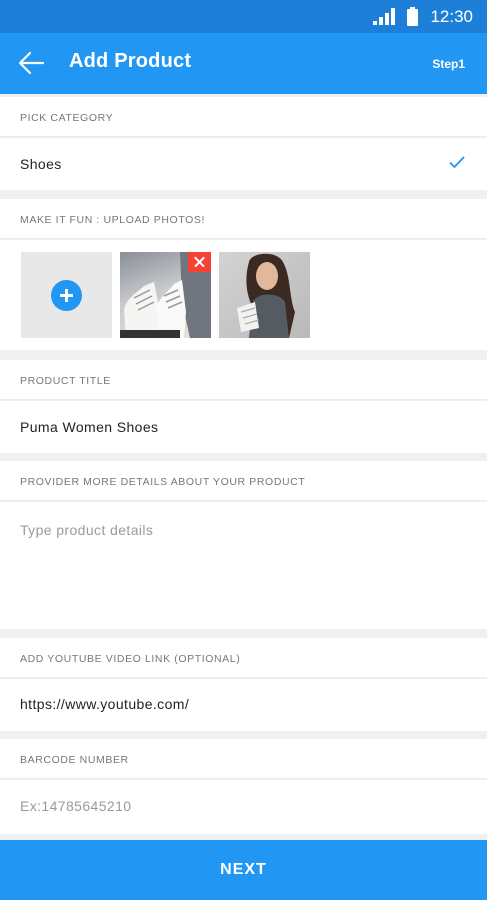 The image size is (487, 900). I want to click on model-image, so click(266, 295).